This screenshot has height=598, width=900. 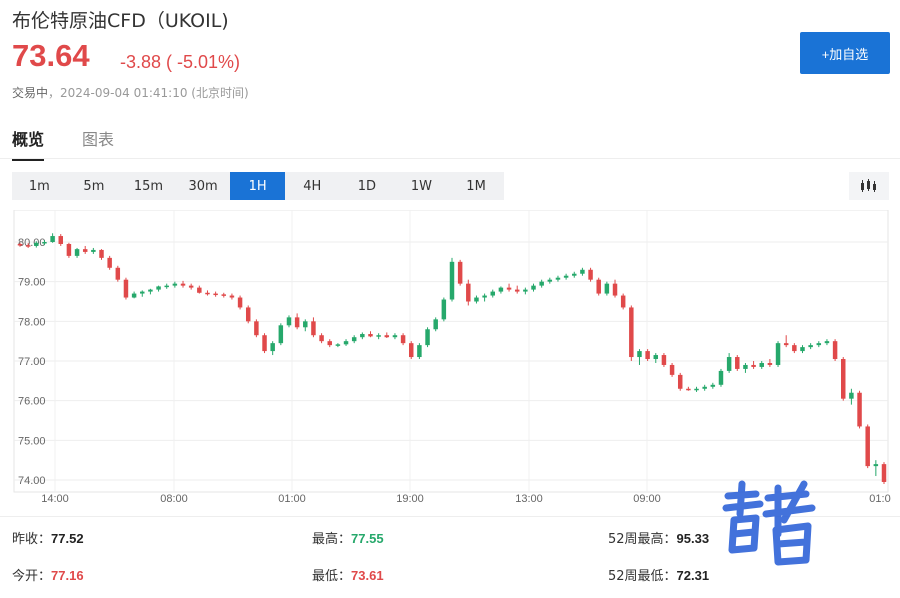 I want to click on interval-1w: 1W, so click(x=421, y=186).